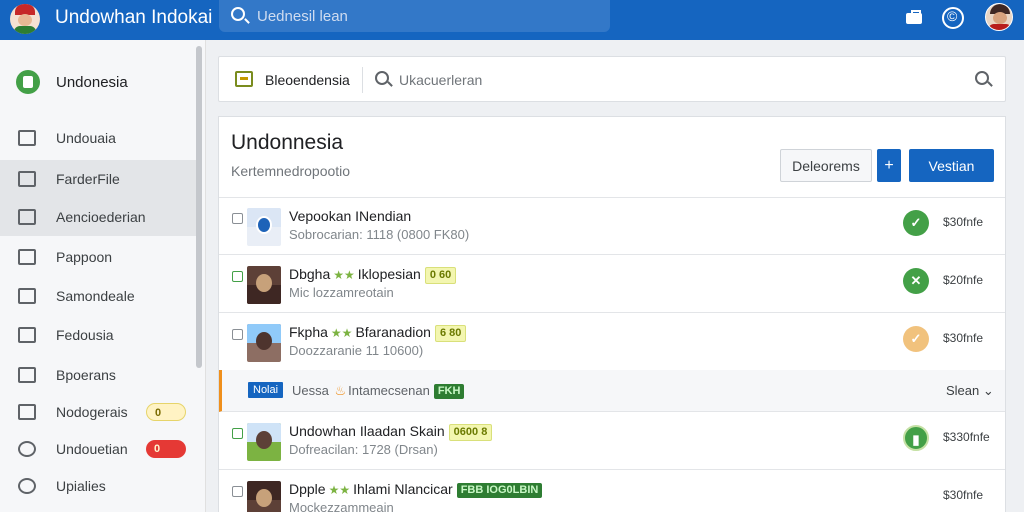 The width and height of the screenshot is (1024, 512). I want to click on filter-input, so click(599, 80).